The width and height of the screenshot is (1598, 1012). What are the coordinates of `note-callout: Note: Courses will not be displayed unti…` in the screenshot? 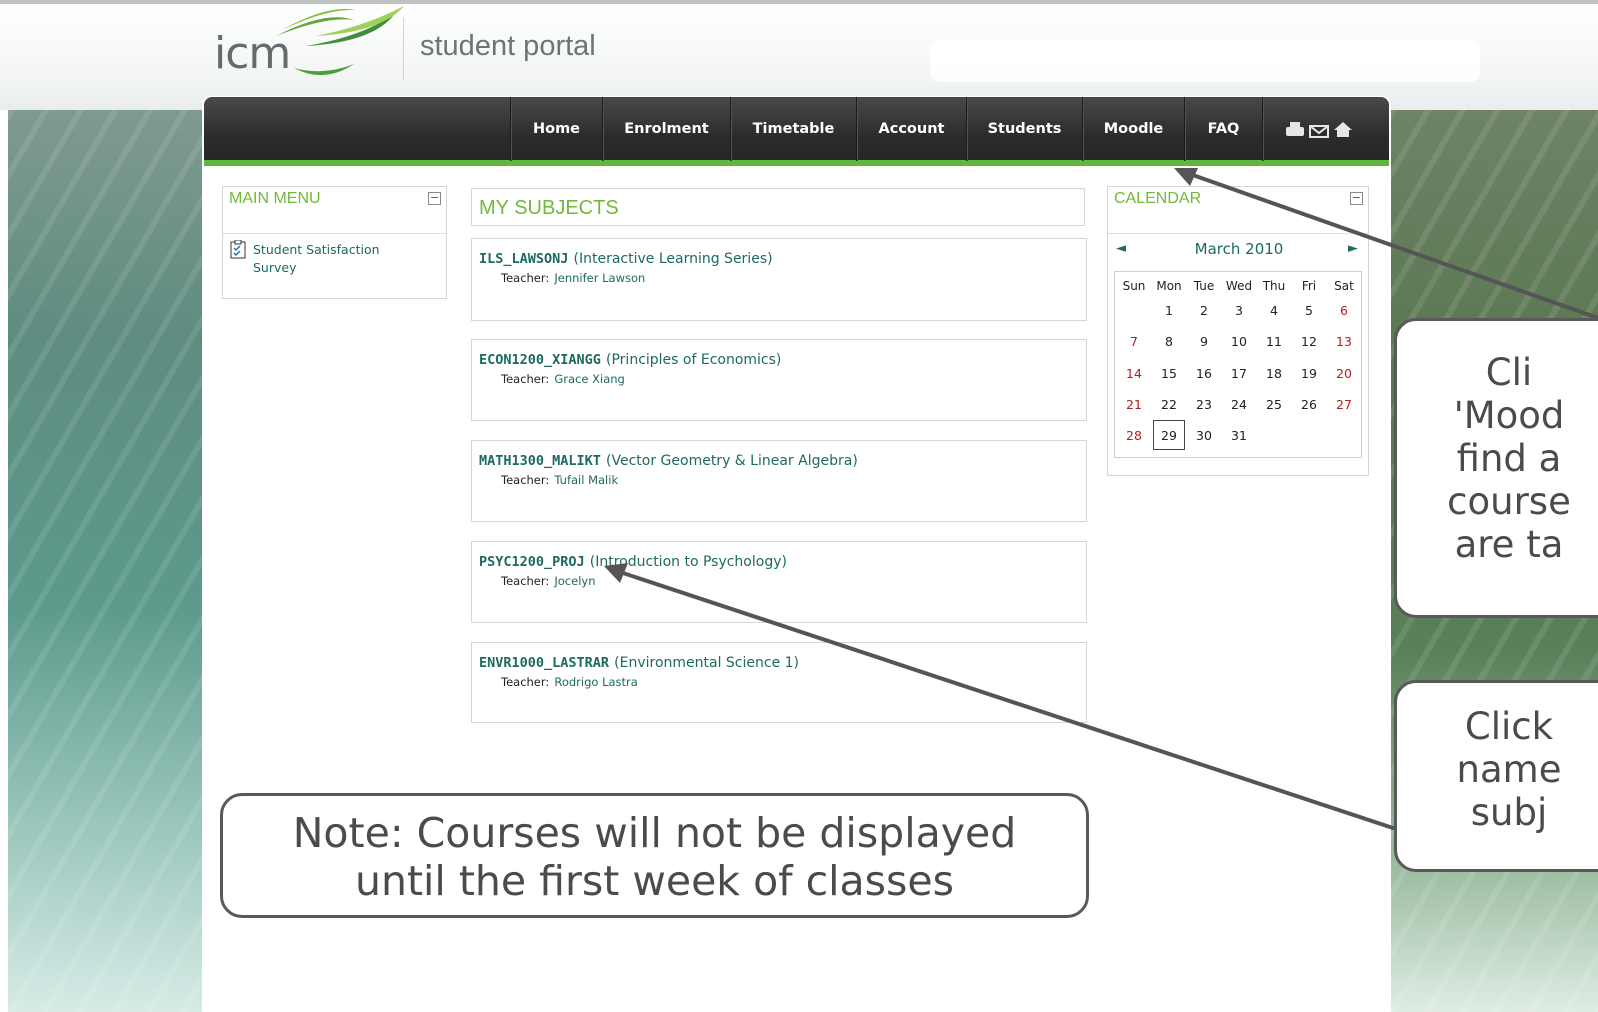 It's located at (654, 855).